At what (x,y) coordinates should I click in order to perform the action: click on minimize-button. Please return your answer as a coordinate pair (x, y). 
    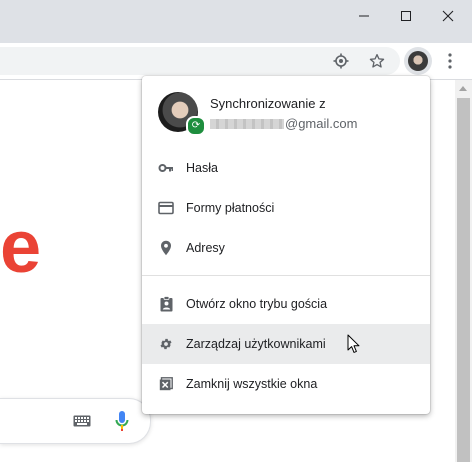
    Looking at the image, I should click on (364, 16).